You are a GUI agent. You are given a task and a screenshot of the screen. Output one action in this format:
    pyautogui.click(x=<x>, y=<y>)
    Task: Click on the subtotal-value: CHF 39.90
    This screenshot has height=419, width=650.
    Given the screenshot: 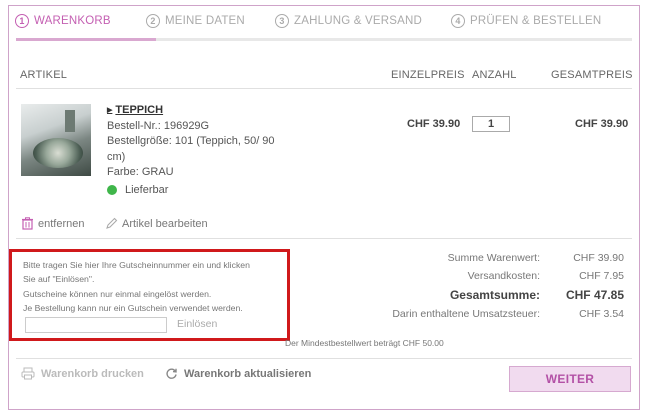 What is the action you would take?
    pyautogui.click(x=598, y=258)
    